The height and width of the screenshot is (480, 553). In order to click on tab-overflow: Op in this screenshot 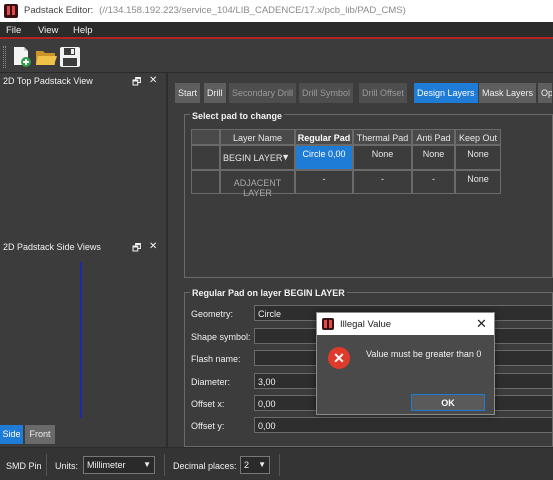, I will do `click(545, 93)`.